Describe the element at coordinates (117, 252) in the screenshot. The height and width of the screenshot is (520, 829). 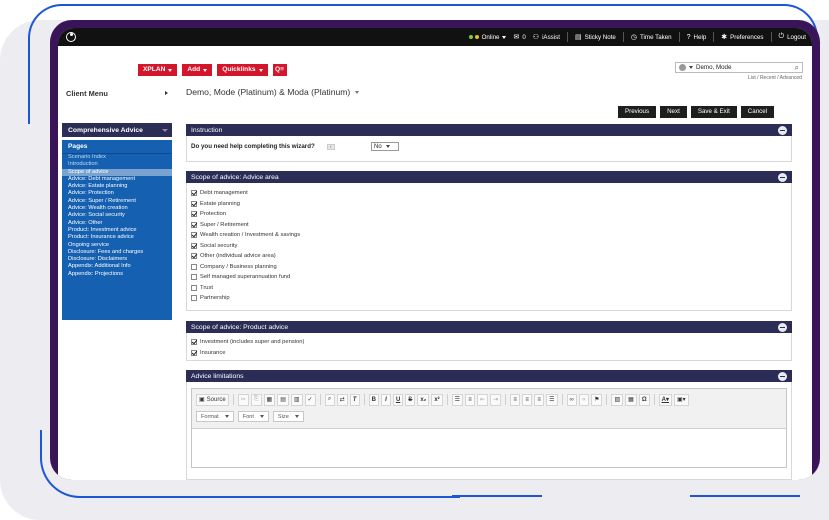
I see `sidebar-page-item: Disclosure: Fees and charges` at that location.